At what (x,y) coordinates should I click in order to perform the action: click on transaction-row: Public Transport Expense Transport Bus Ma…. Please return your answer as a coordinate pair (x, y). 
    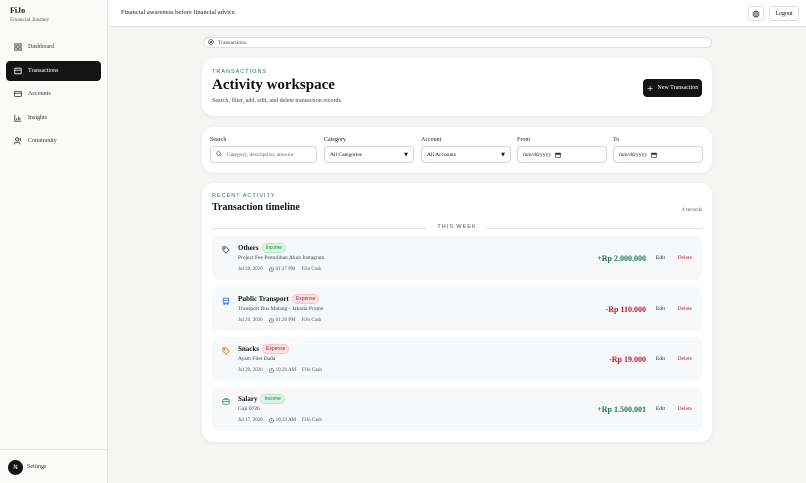
    Looking at the image, I should click on (457, 309).